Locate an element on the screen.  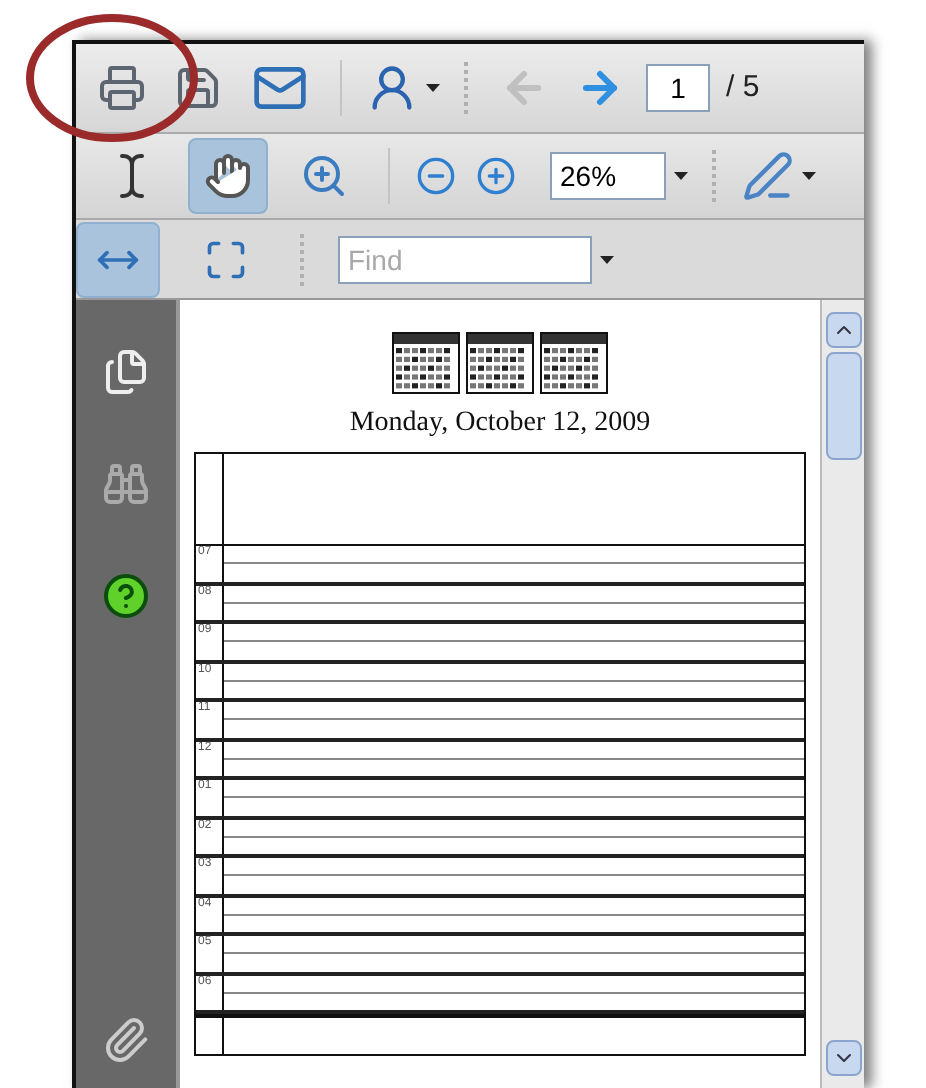
hand-tool-button is located at coordinates (228, 176).